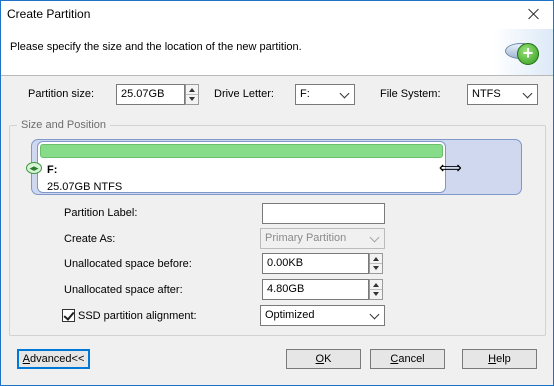 This screenshot has width=554, height=386. Describe the element at coordinates (450, 168) in the screenshot. I see `horizontal-resize-cursor-icon: ⟺` at that location.